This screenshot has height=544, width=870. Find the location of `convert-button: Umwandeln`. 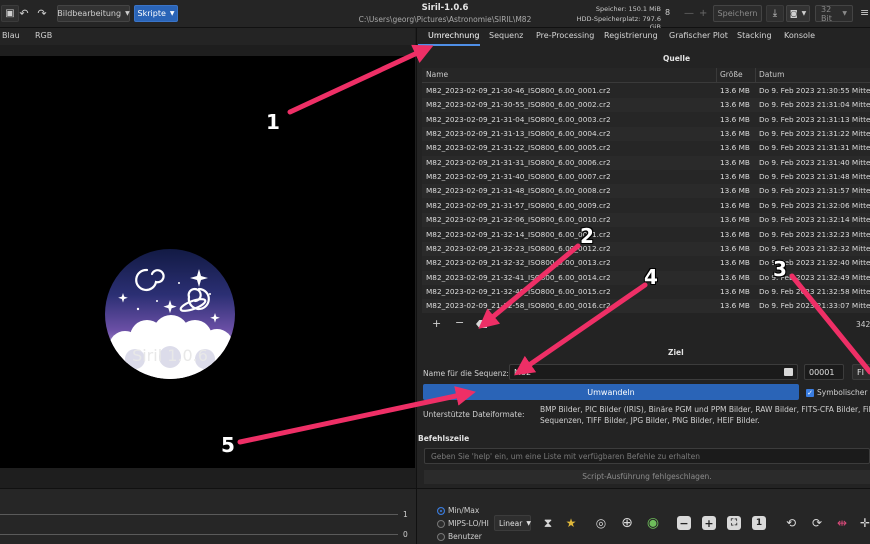

convert-button: Umwandeln is located at coordinates (611, 392).